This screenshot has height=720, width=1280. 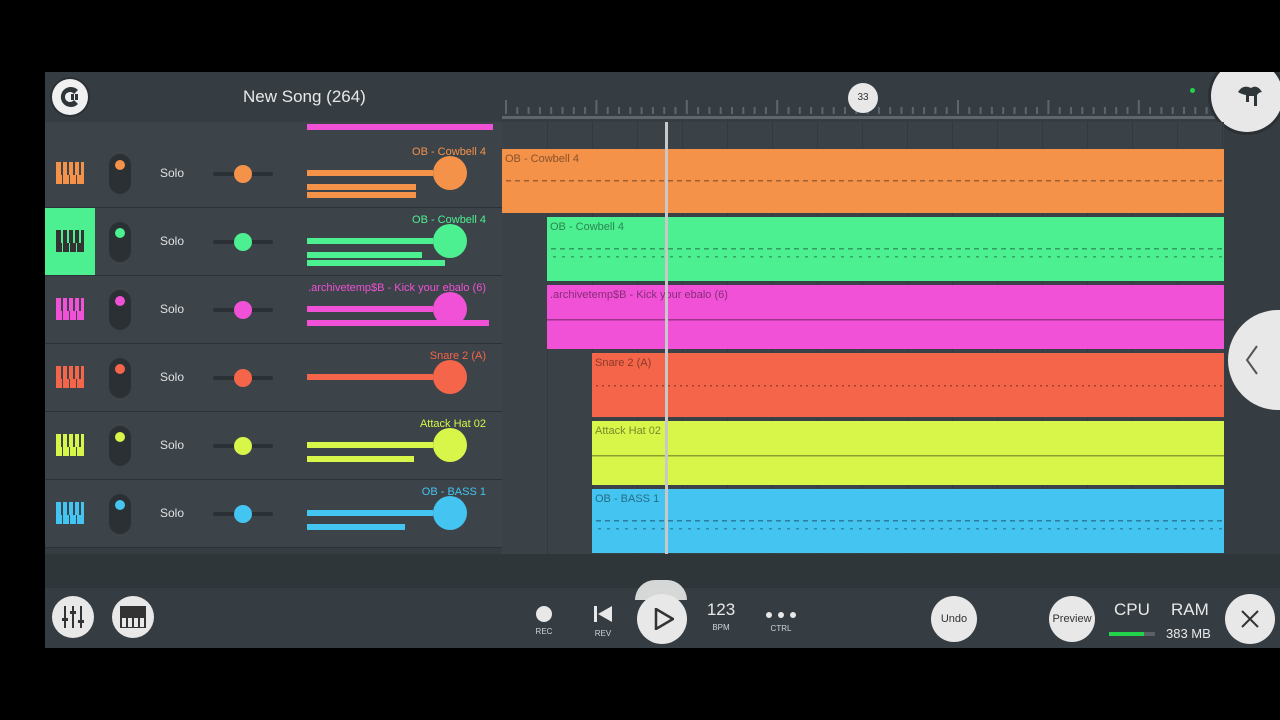 What do you see at coordinates (273, 378) in the screenshot?
I see `channel-row: Solo Snare 2 (A)` at bounding box center [273, 378].